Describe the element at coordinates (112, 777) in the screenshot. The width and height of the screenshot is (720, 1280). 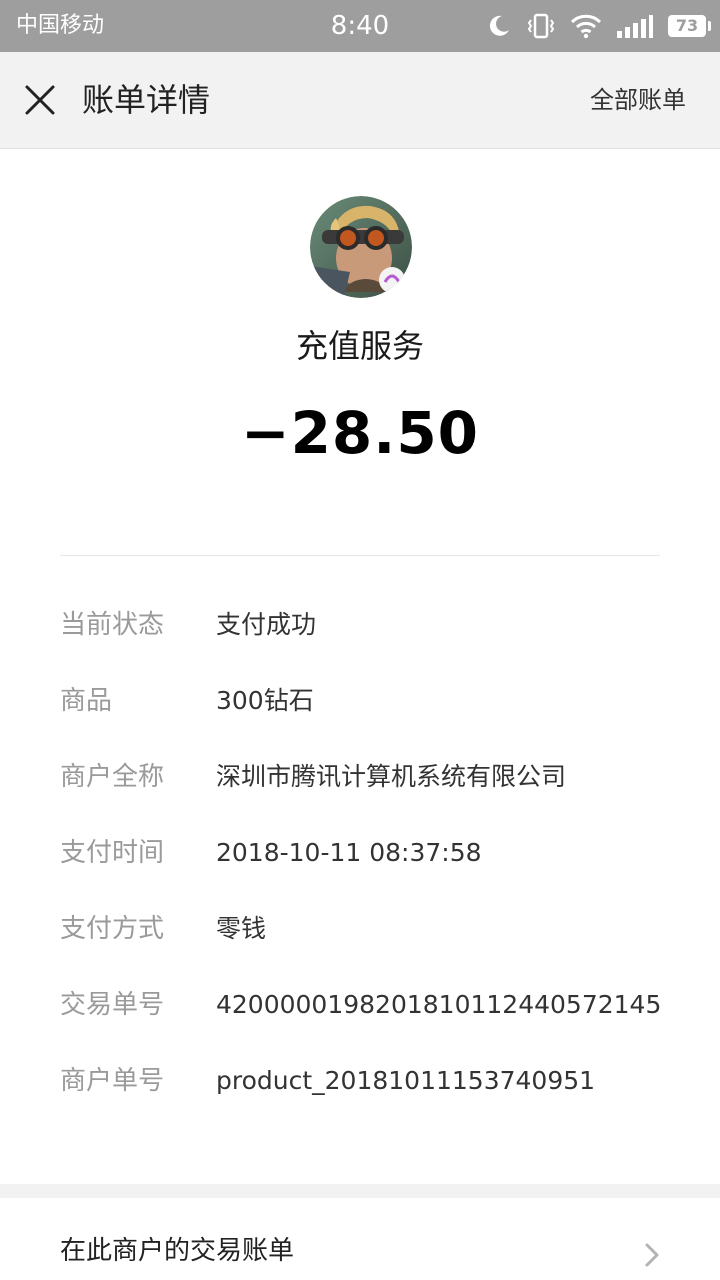
I see `detail-label: 商户全称` at that location.